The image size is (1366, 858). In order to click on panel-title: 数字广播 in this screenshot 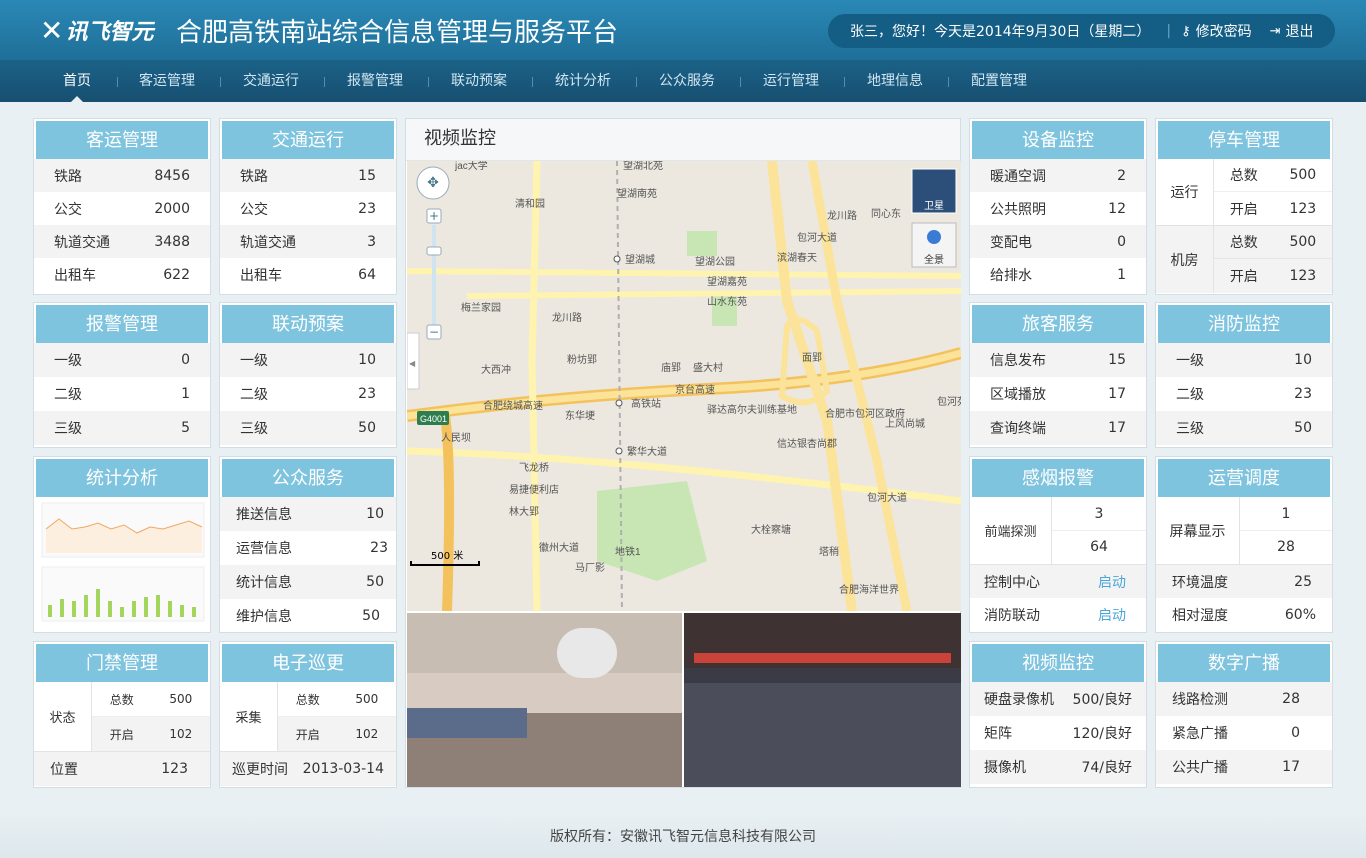, I will do `click(1244, 662)`.